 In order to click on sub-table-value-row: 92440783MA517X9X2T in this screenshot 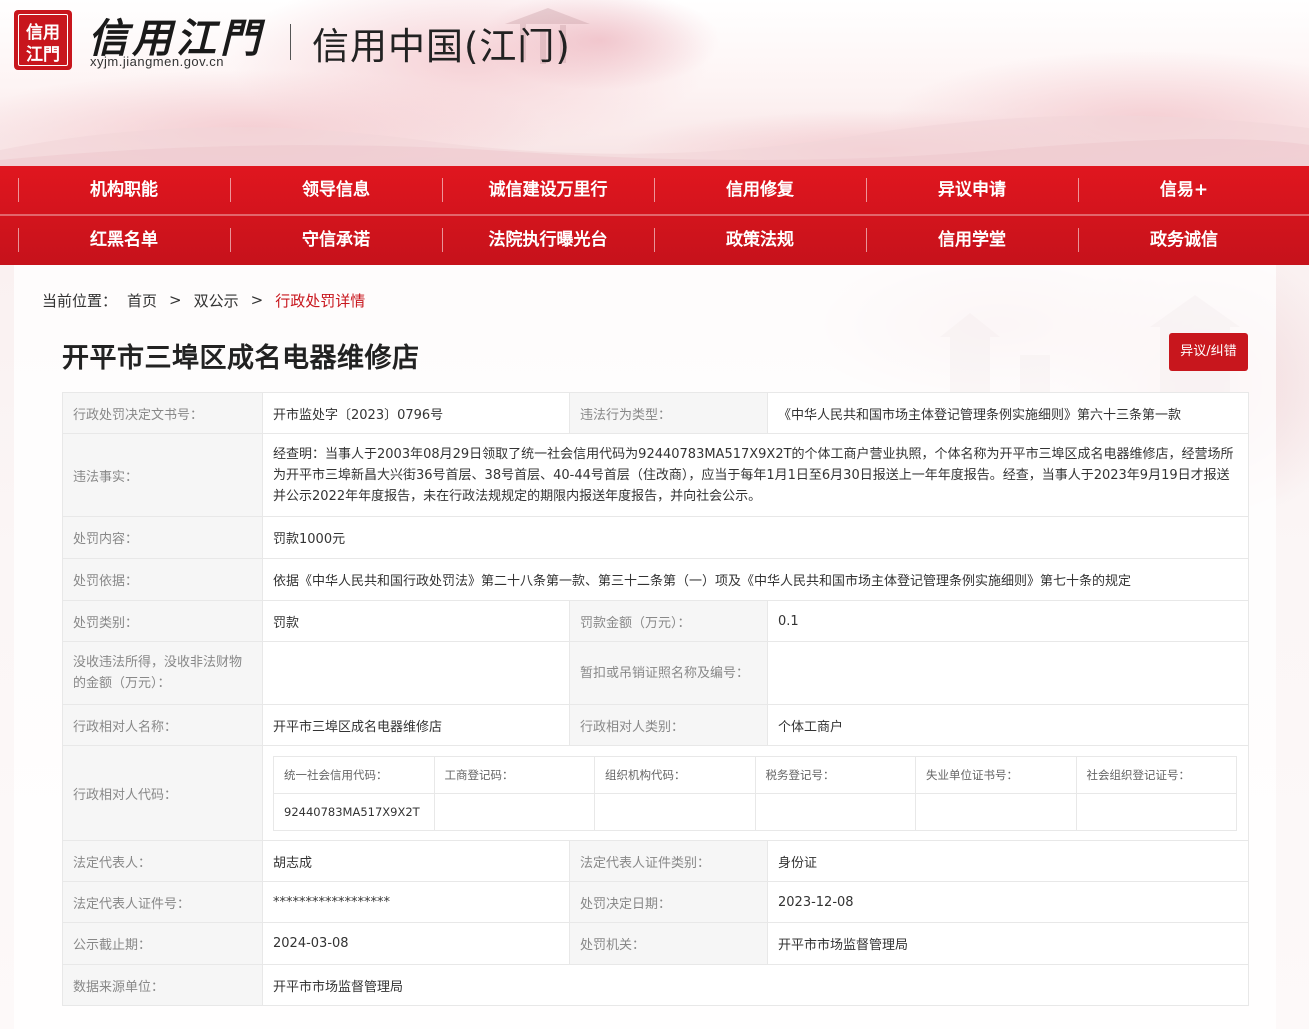, I will do `click(755, 811)`.